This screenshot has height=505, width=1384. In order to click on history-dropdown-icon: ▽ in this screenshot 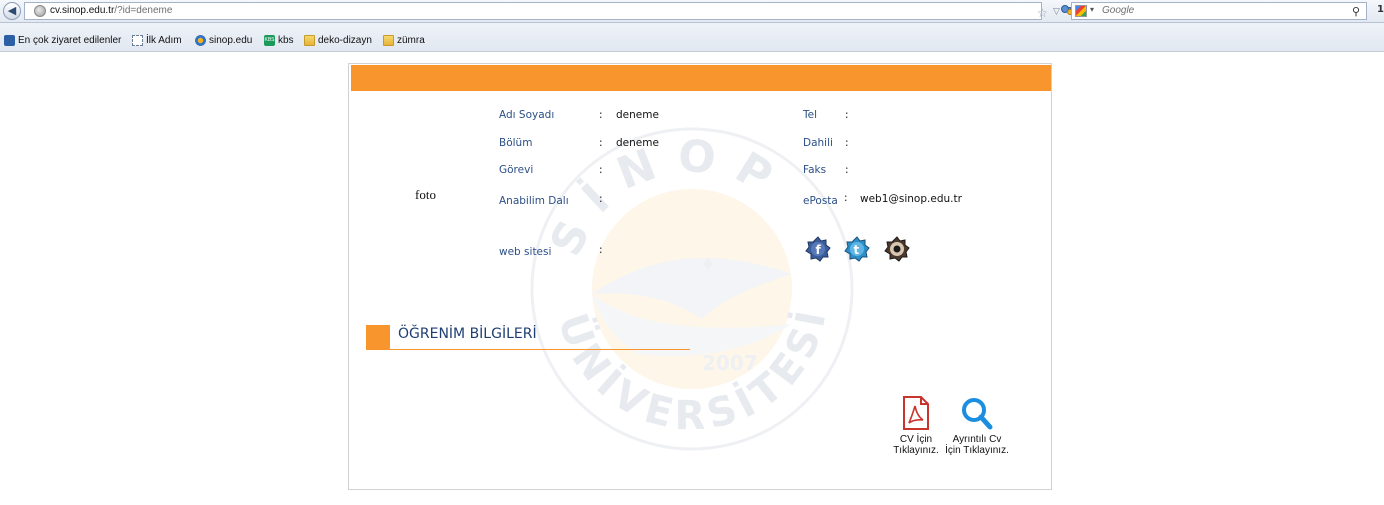, I will do `click(1056, 12)`.